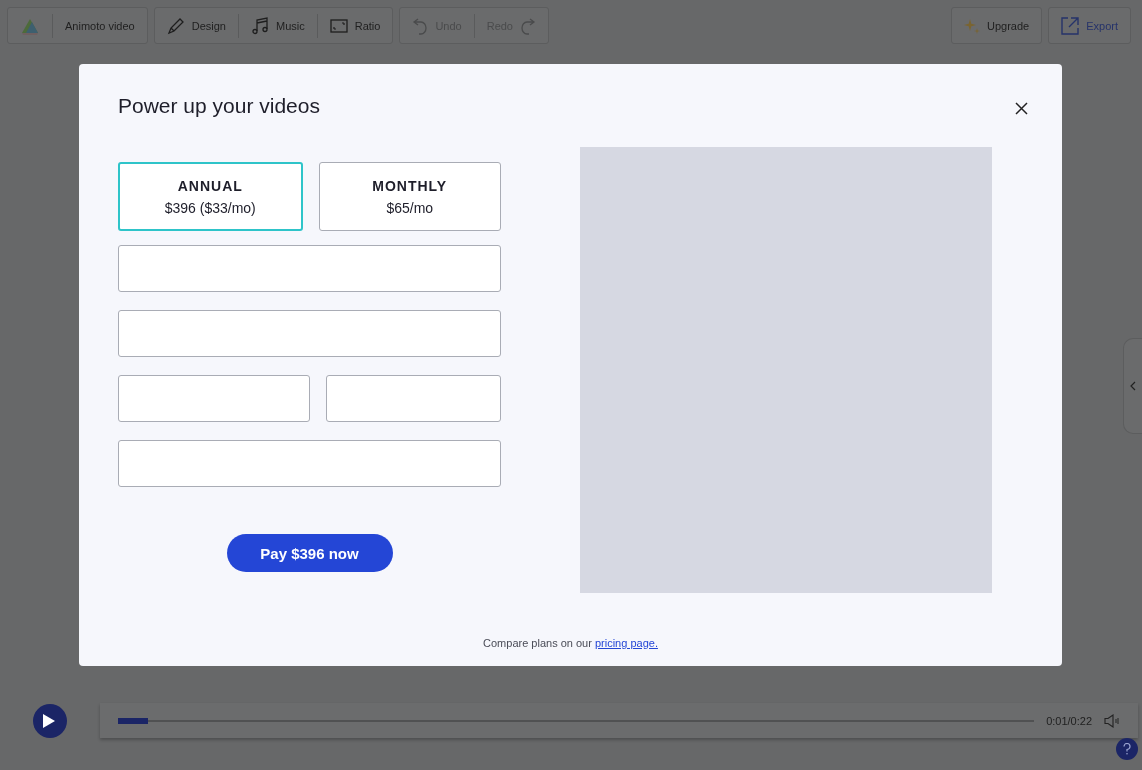 Image resolution: width=1142 pixels, height=770 pixels. Describe the element at coordinates (528, 25) in the screenshot. I see `redo-icon` at that location.